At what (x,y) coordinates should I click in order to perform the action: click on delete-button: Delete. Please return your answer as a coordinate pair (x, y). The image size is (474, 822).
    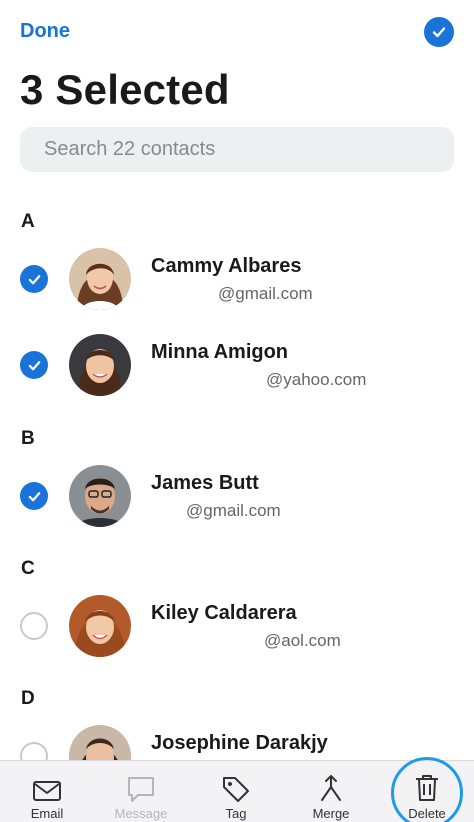
    Looking at the image, I should click on (427, 791).